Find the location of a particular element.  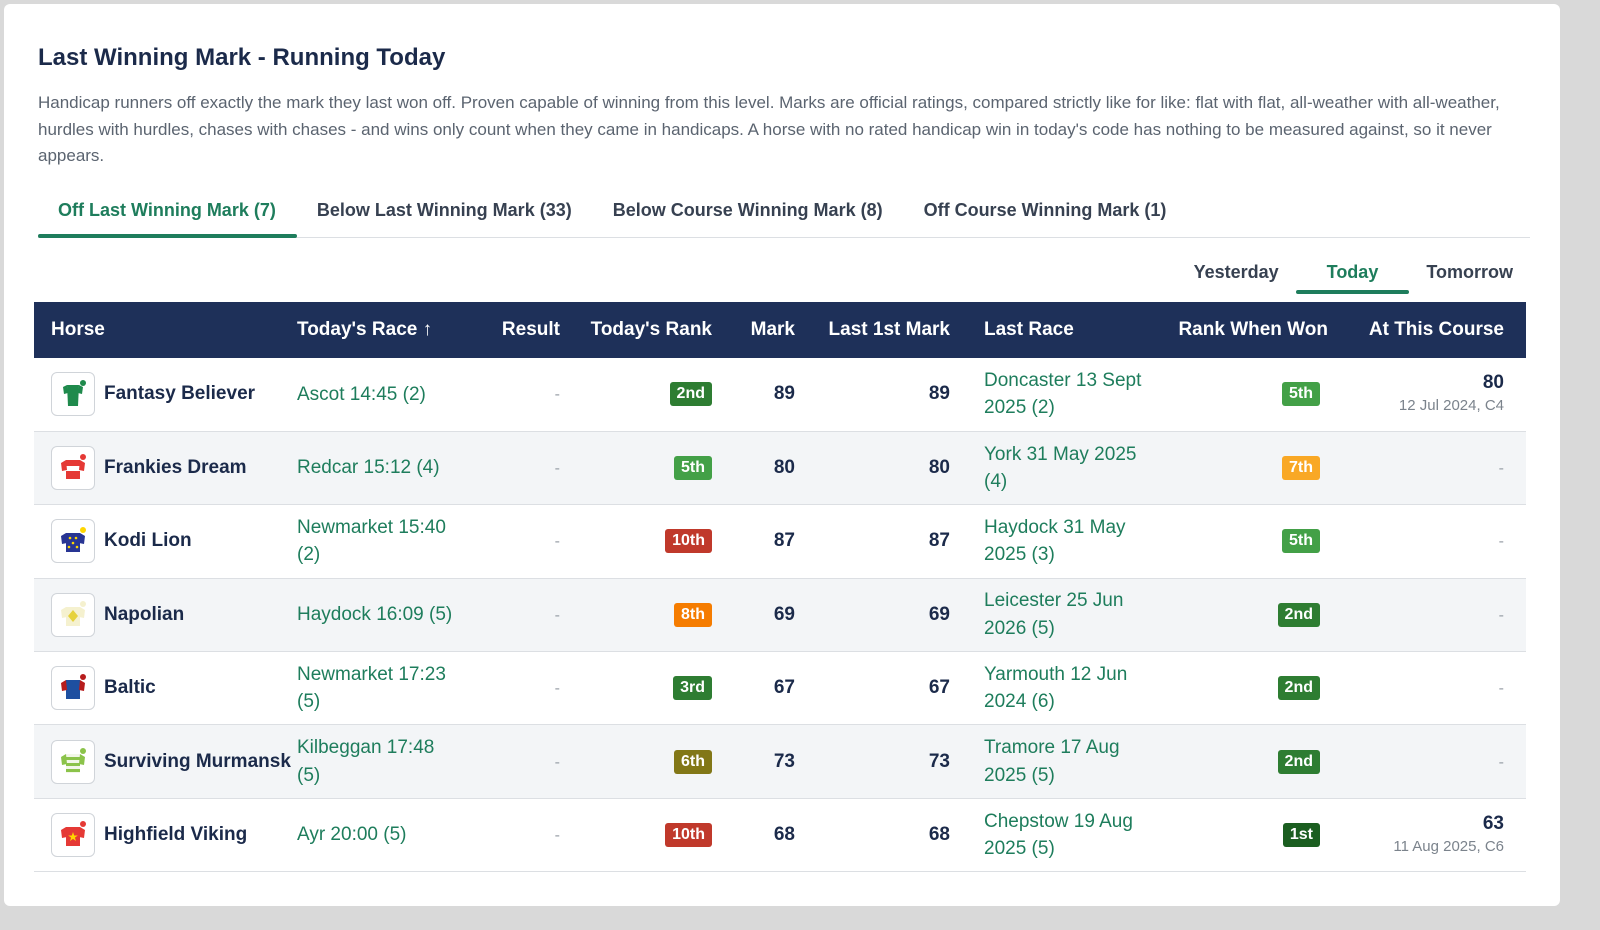

last-race-cell: Tramore 17 Aug 2025 (5) is located at coordinates (1050, 761).